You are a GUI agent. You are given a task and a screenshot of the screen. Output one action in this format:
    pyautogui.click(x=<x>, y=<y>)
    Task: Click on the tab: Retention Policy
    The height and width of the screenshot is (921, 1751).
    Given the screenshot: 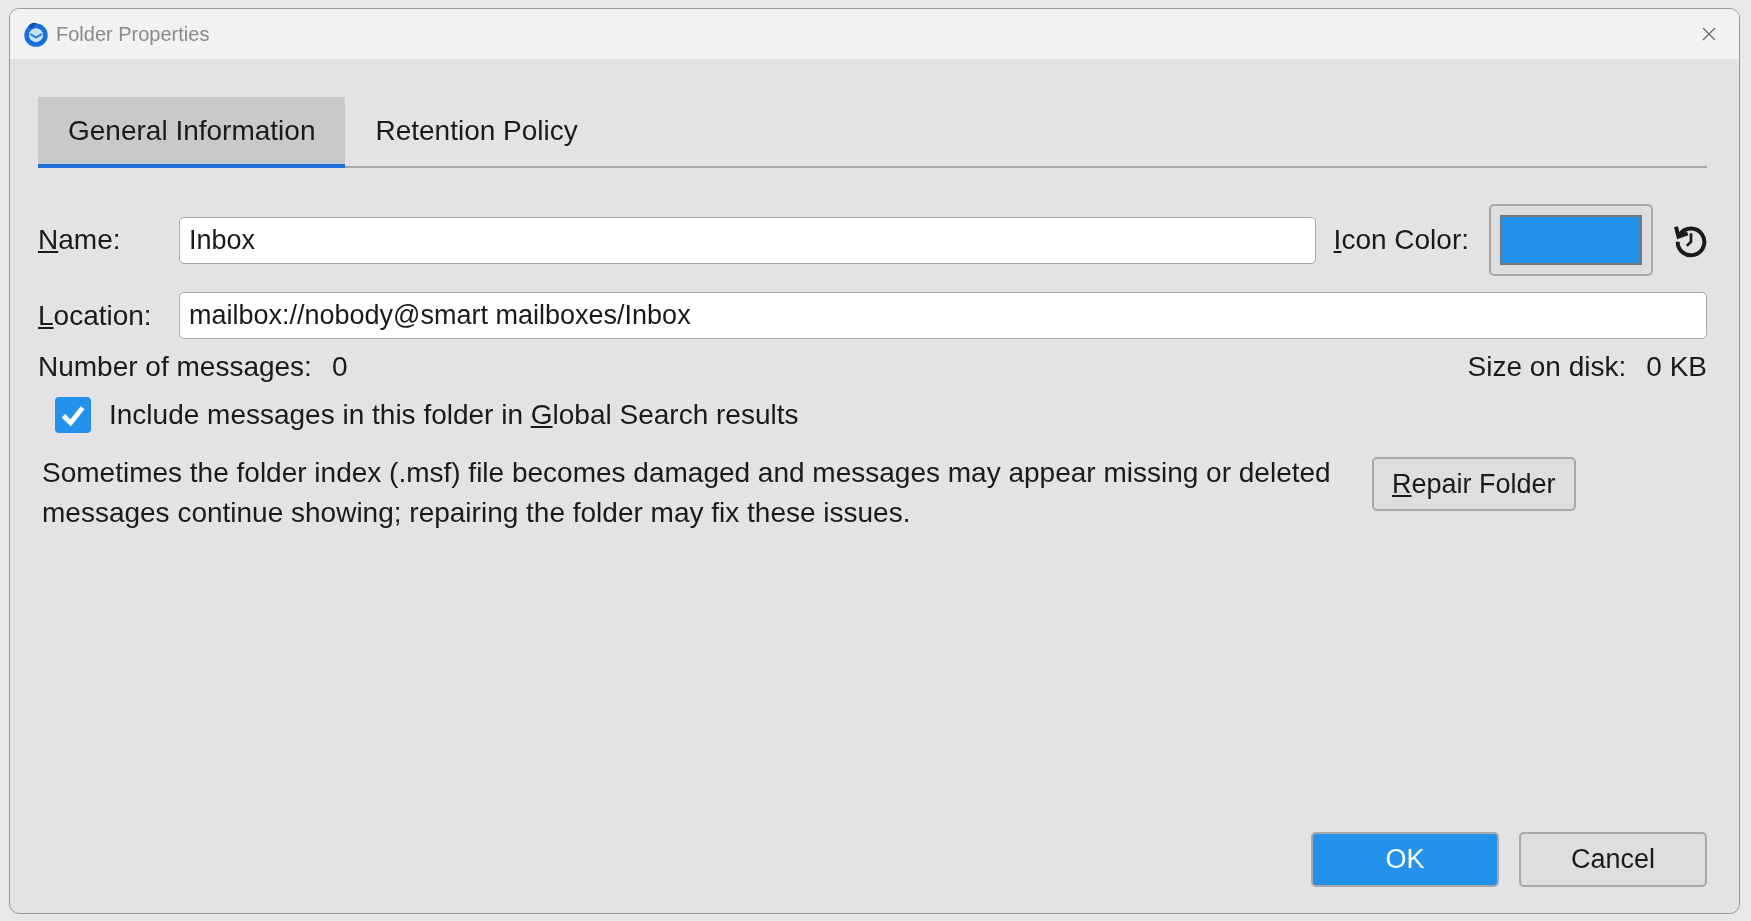 What is the action you would take?
    pyautogui.click(x=476, y=132)
    